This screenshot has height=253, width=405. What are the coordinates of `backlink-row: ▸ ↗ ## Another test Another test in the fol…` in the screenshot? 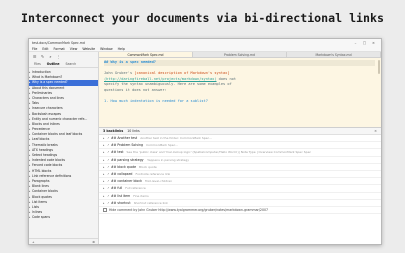 It's located at (240, 139).